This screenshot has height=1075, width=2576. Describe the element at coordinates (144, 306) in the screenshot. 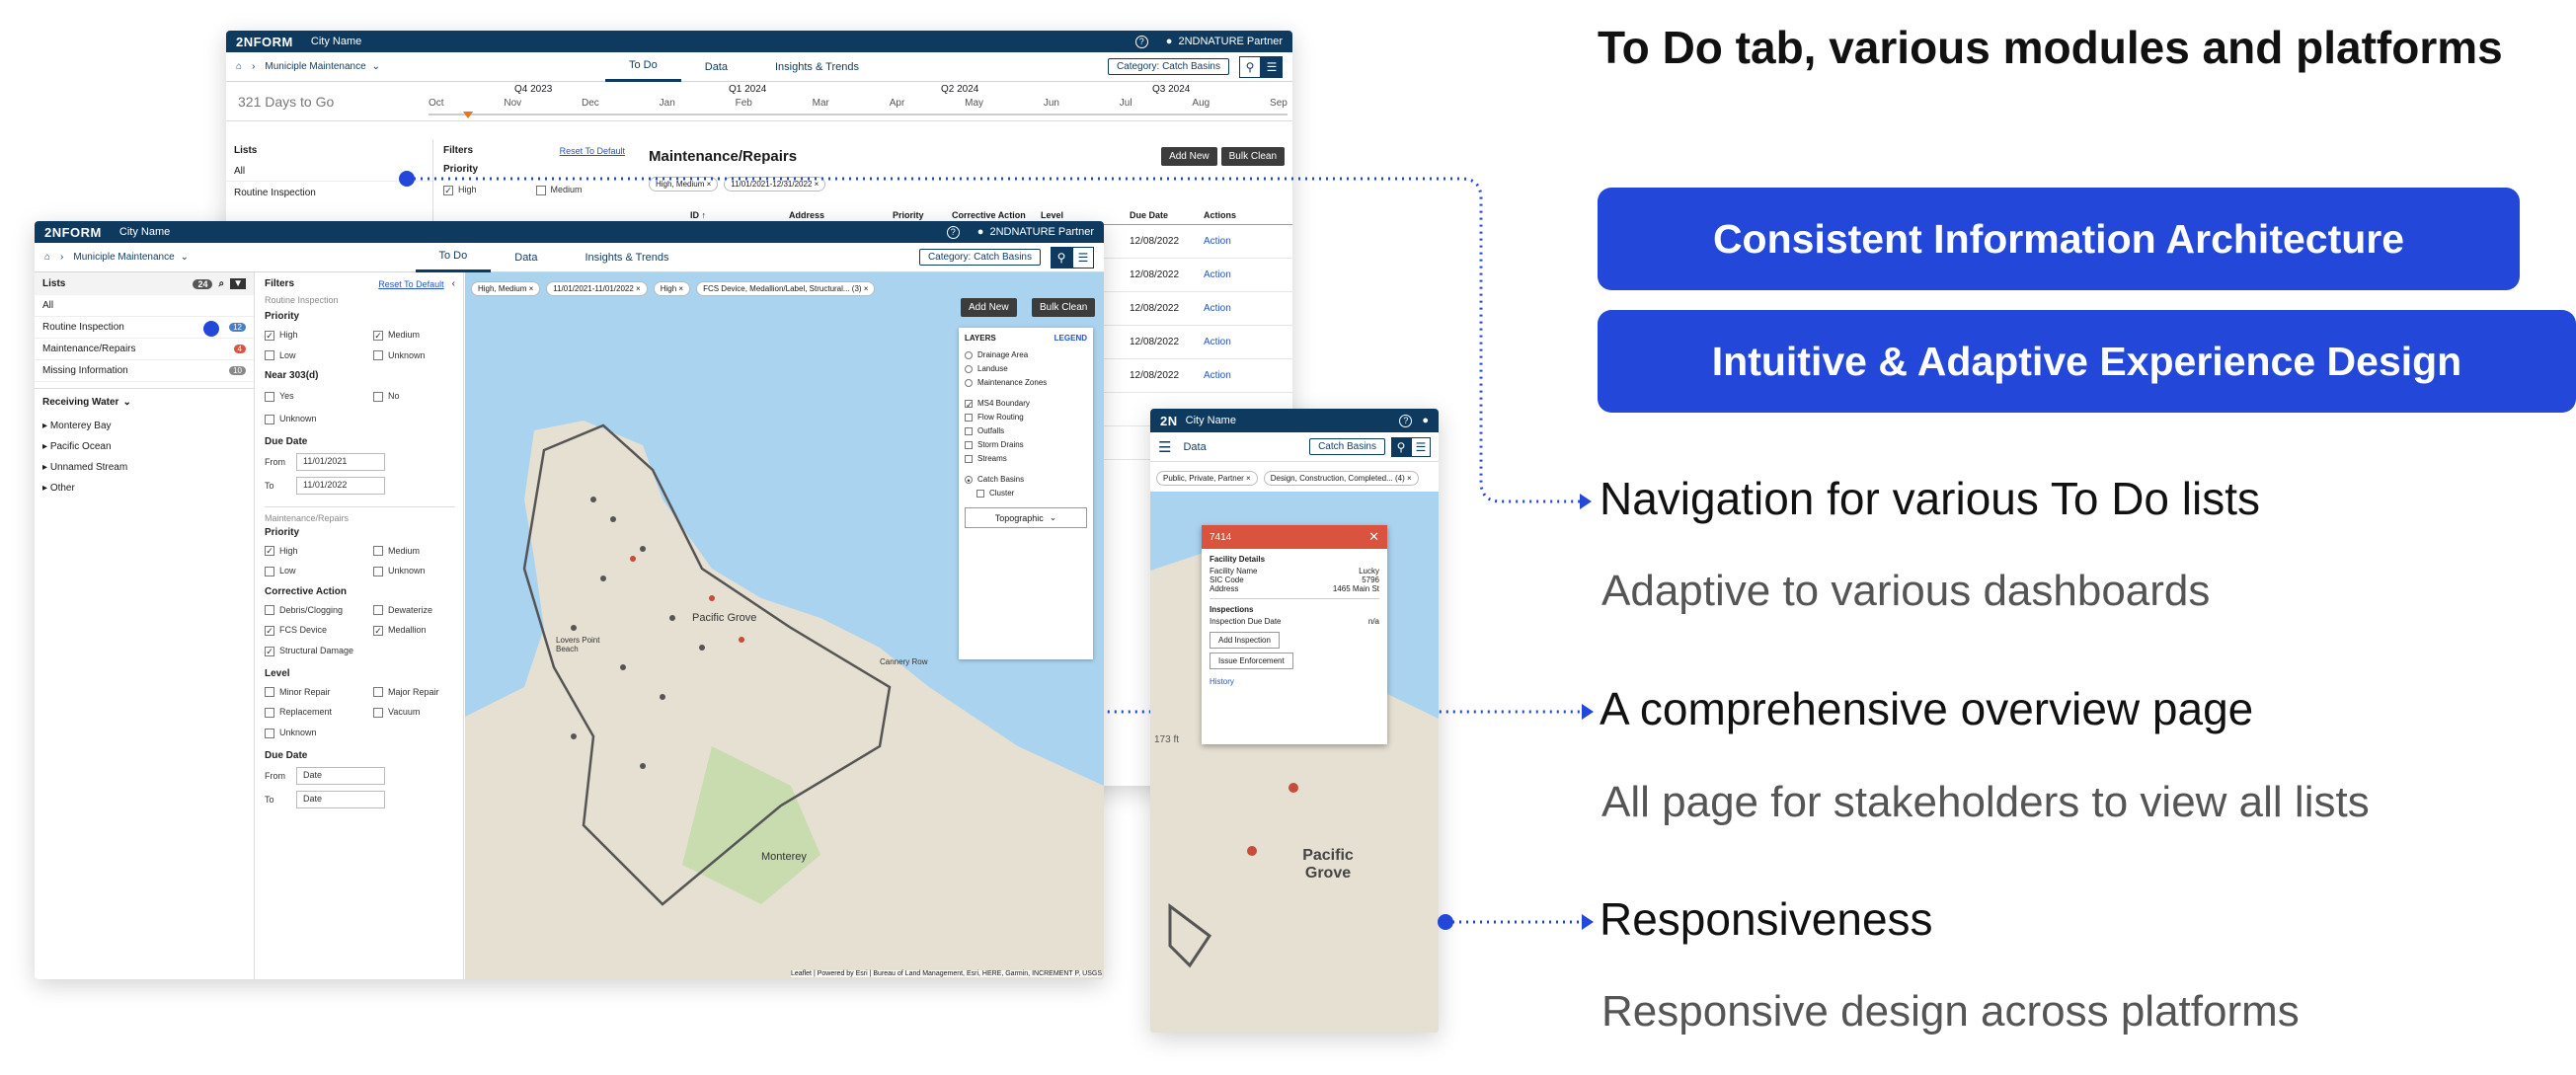

I see `list-item: All` at that location.